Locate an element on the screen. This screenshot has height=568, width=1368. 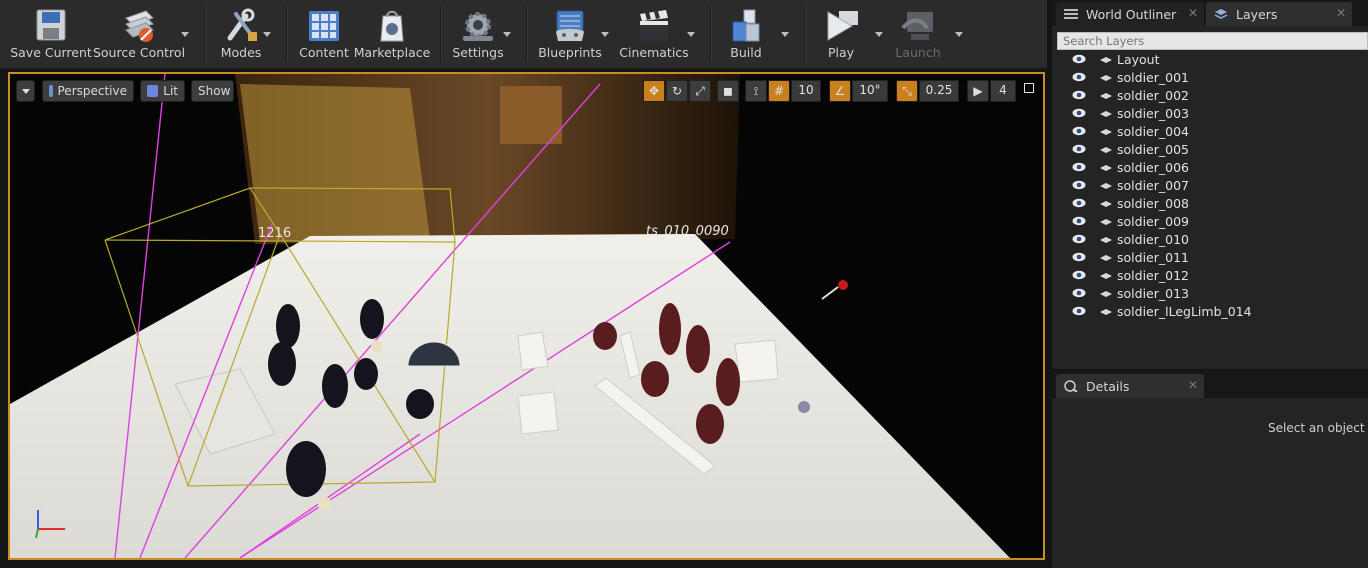
show-flags-button: Show is located at coordinates (212, 91).